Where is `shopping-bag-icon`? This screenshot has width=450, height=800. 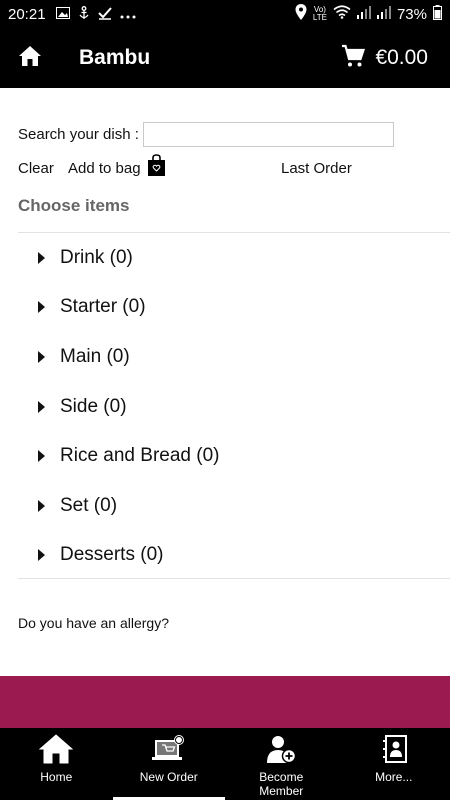
shopping-bag-icon is located at coordinates (156, 167).